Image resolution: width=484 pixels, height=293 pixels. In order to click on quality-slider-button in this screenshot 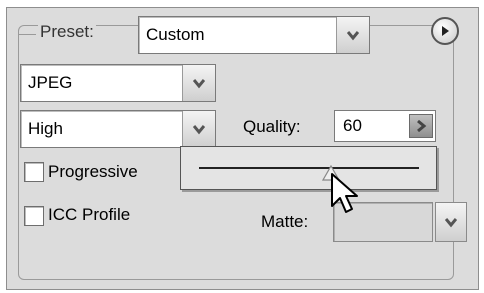, I will do `click(421, 126)`.